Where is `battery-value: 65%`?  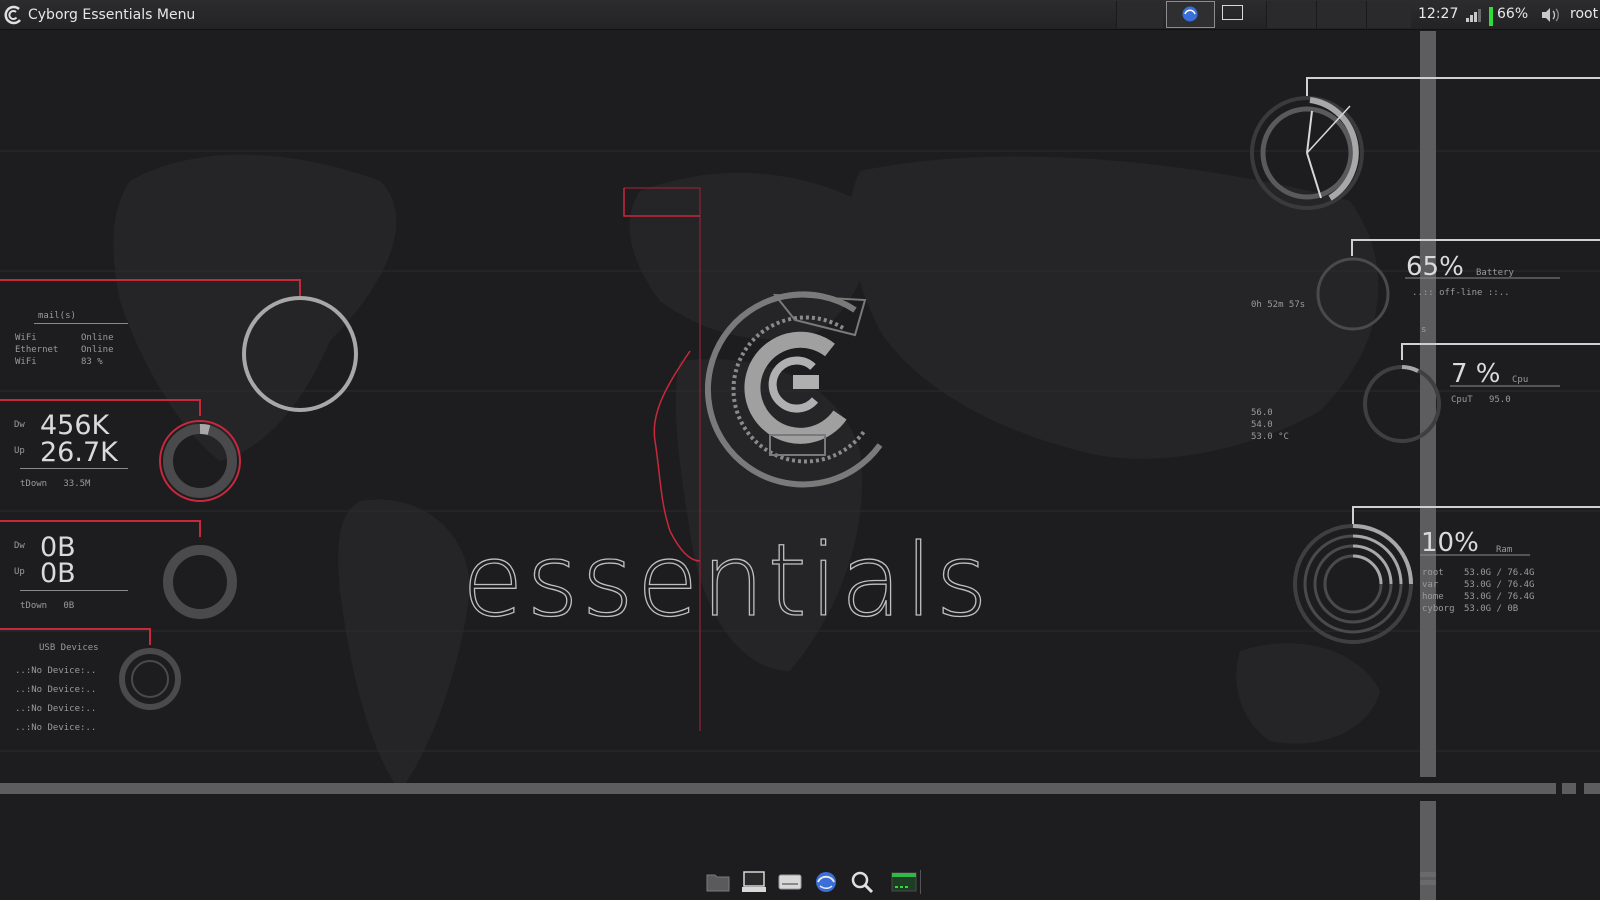 battery-value: 65% is located at coordinates (1435, 267).